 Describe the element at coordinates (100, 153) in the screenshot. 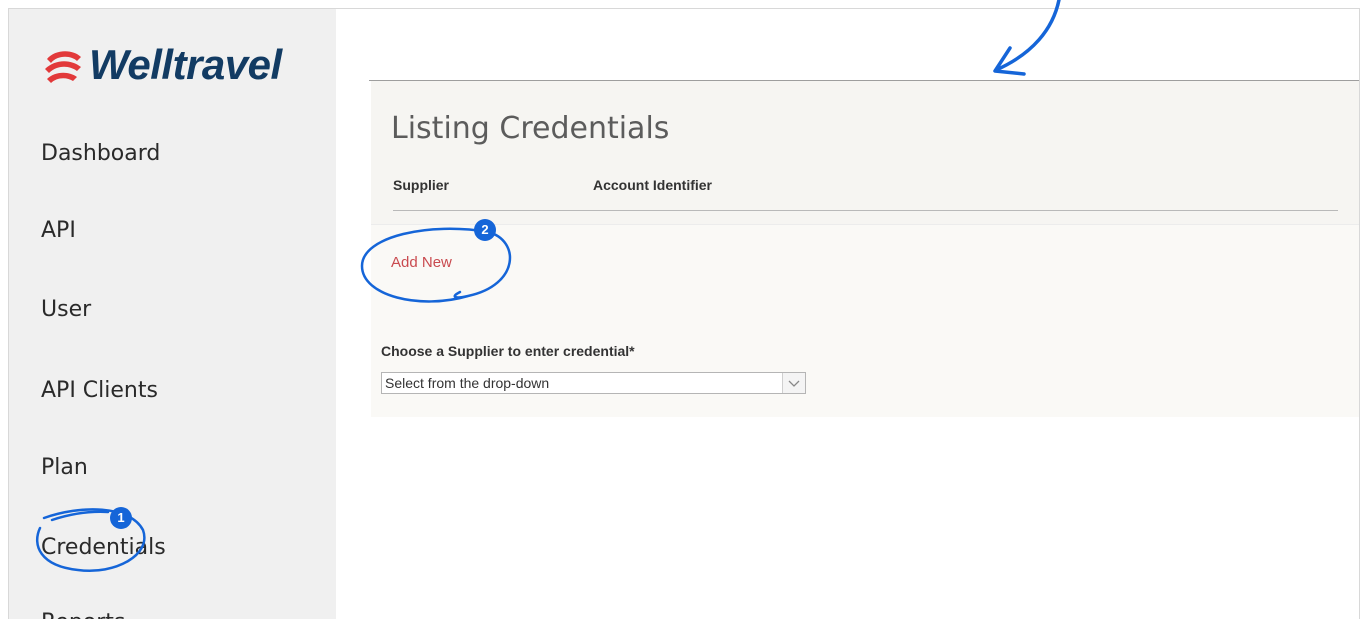

I see `sidebar-item-dashboard: Dashboard` at that location.